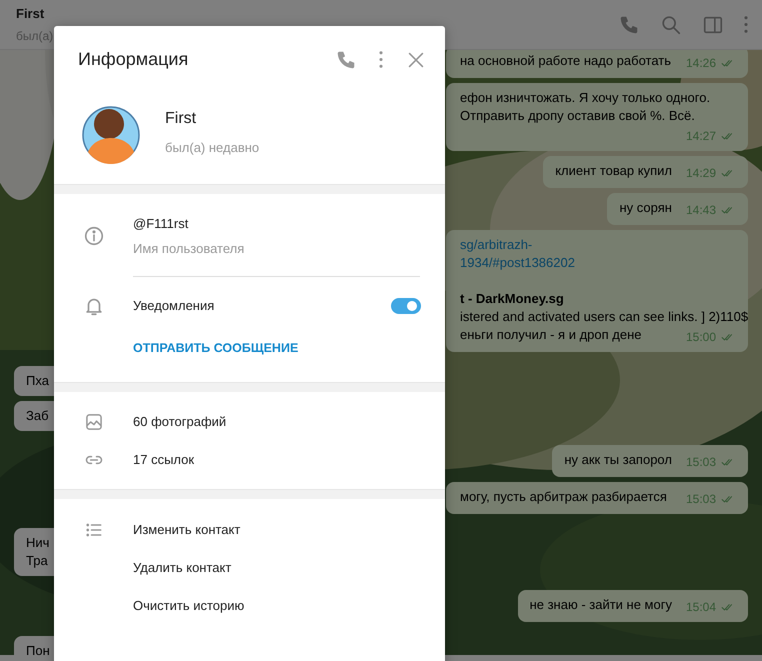  What do you see at coordinates (249, 421) in the screenshot?
I see `media-item: 60 фотографий` at bounding box center [249, 421].